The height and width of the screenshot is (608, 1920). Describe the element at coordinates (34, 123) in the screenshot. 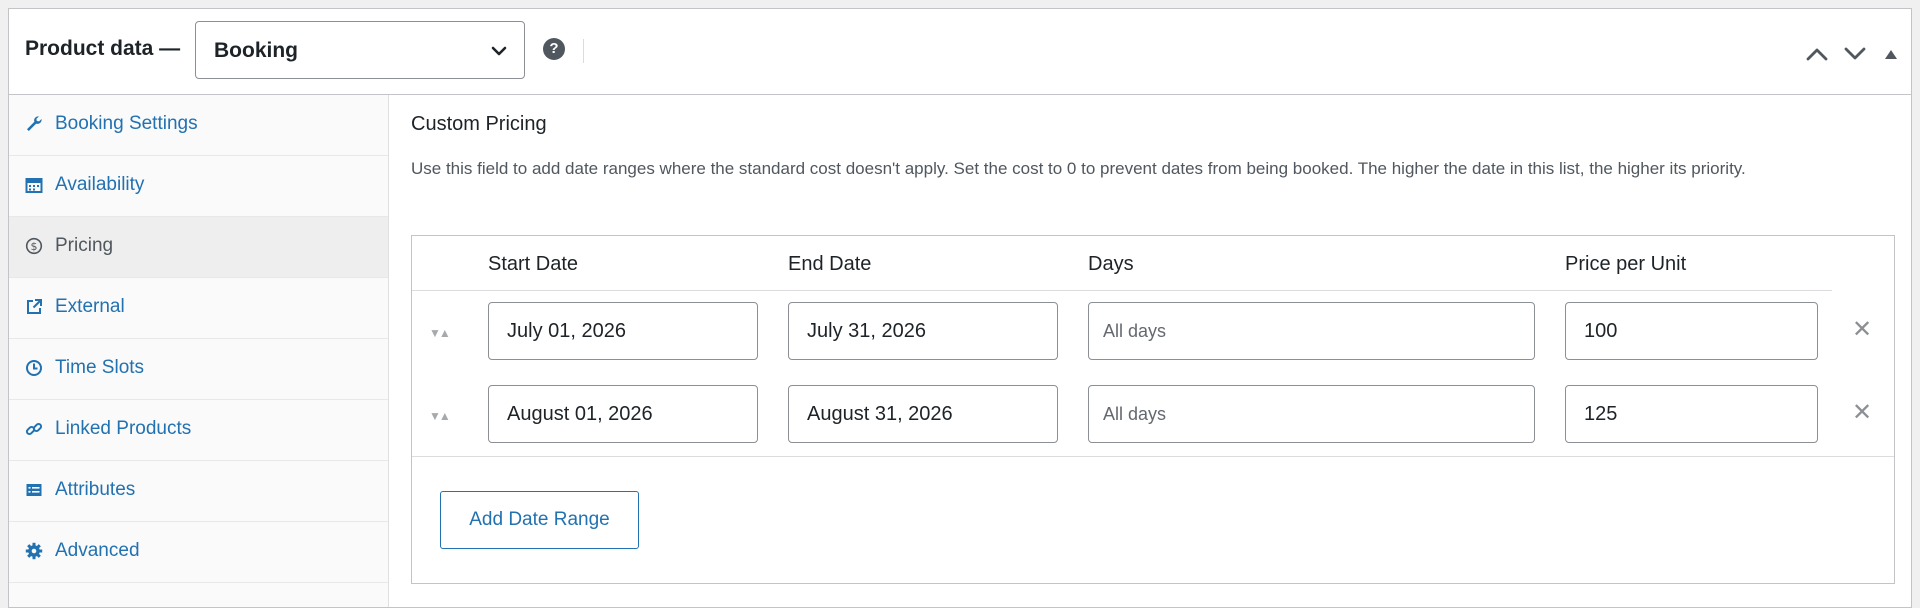

I see `wrench-icon` at that location.